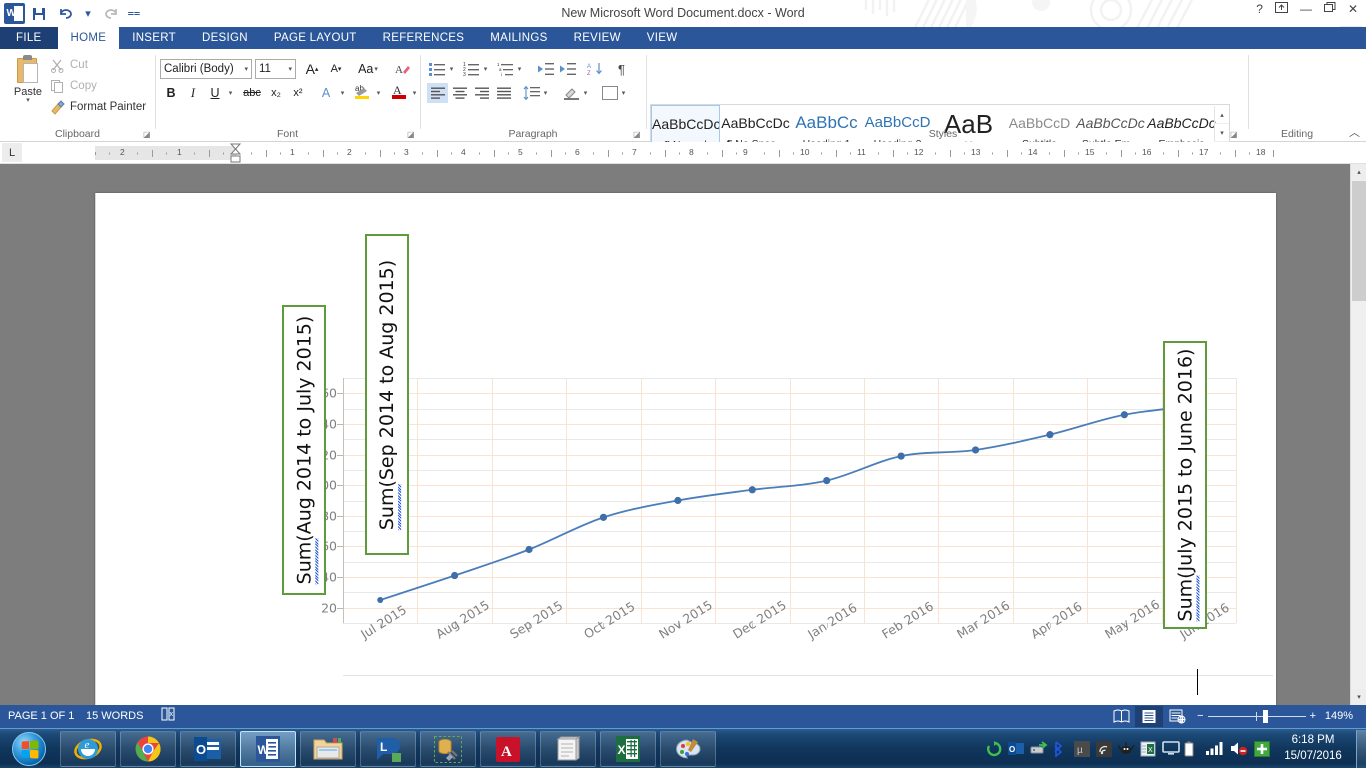 This screenshot has width=1366, height=768. Describe the element at coordinates (414, 93) in the screenshot. I see `font-color-dropdown-icon: ▾` at that location.